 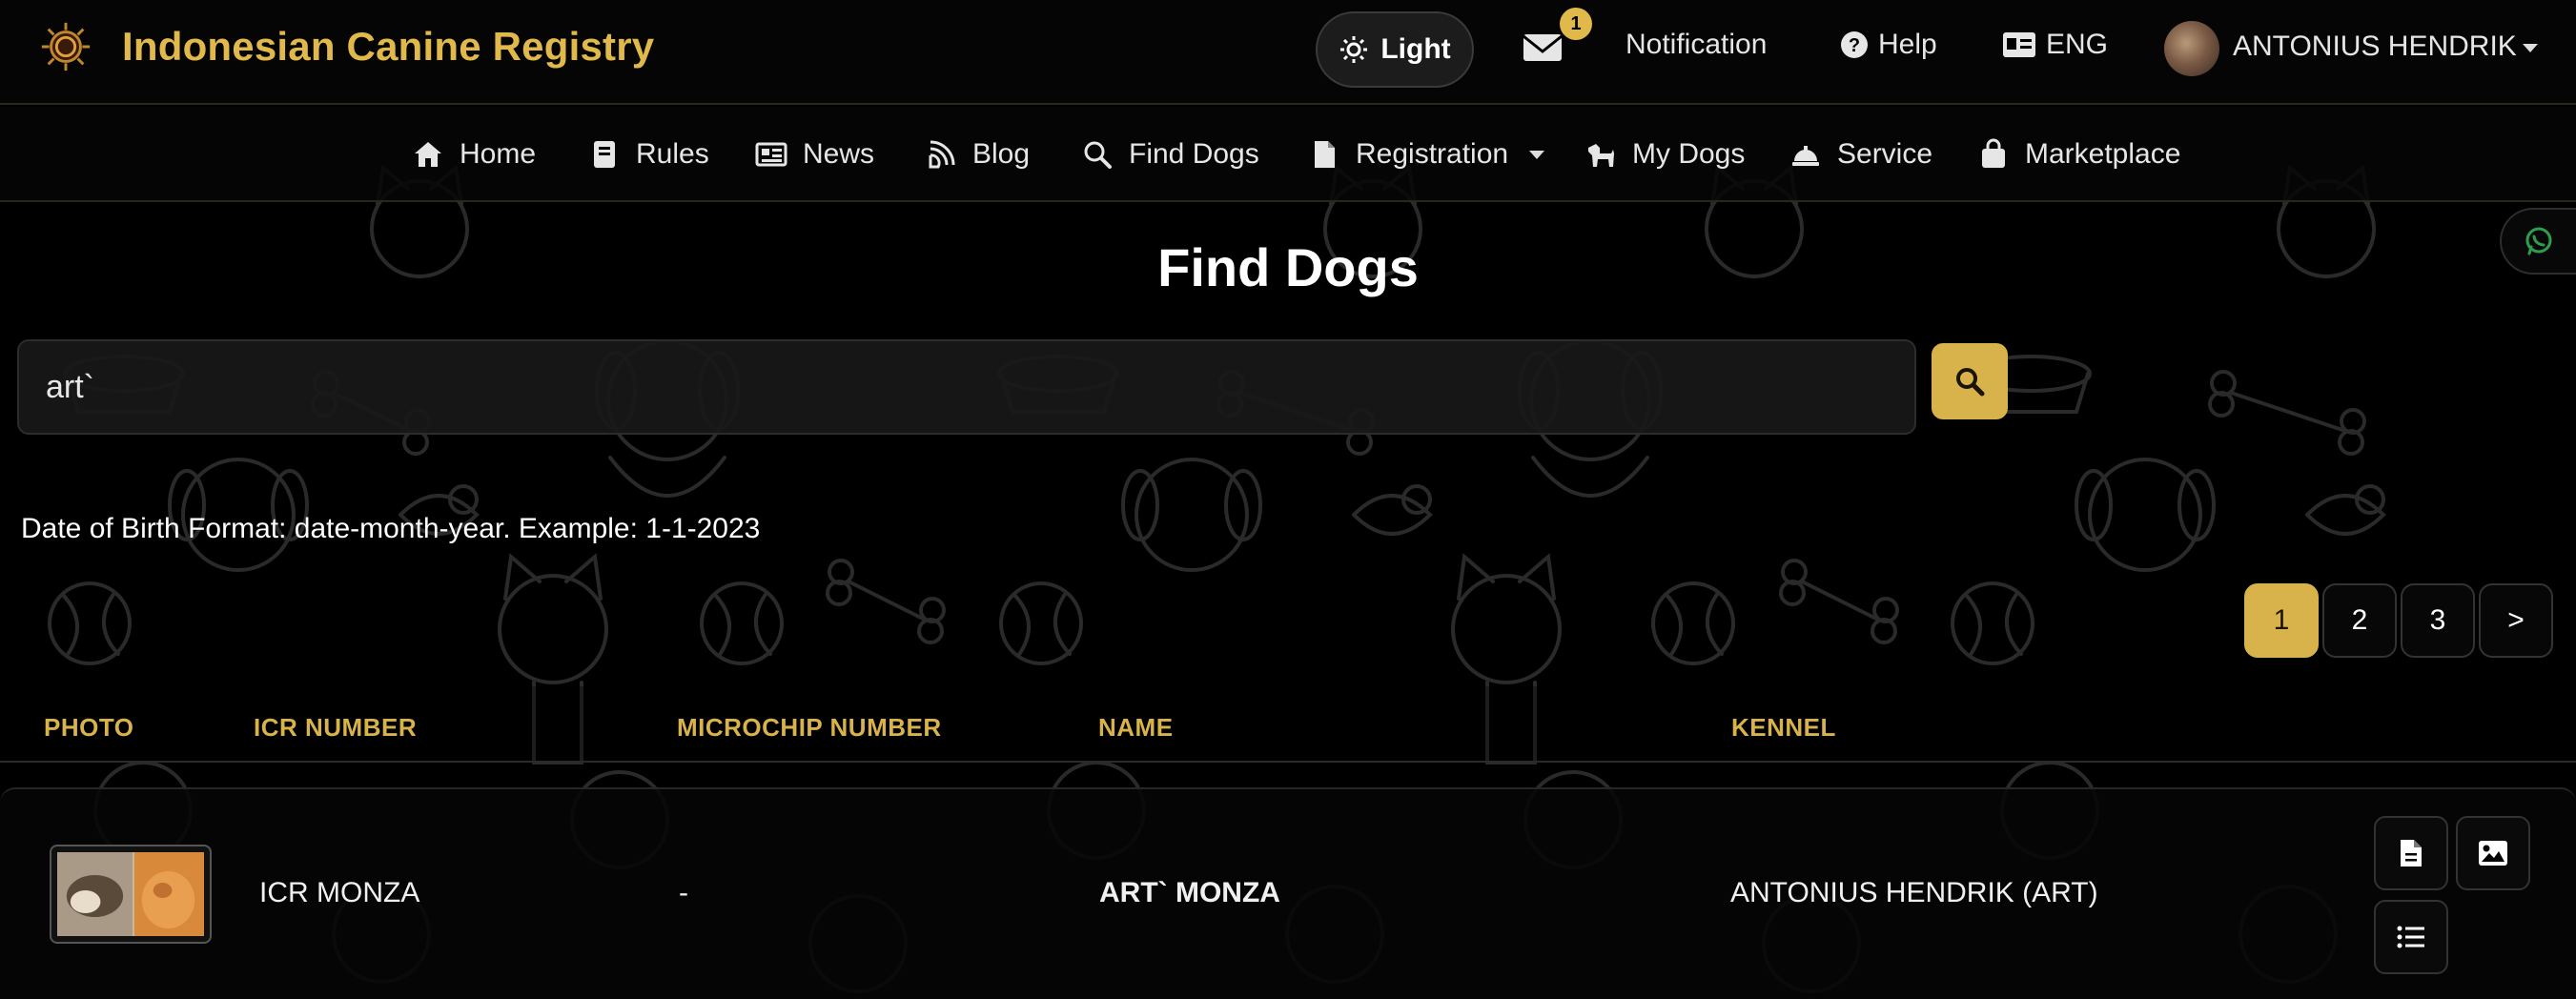 I want to click on nav-marketplace: Marketplace, so click(x=2078, y=154).